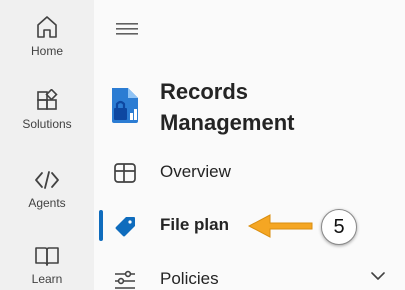 This screenshot has height=290, width=405. What do you see at coordinates (227, 107) in the screenshot?
I see `app-title: Records Management` at bounding box center [227, 107].